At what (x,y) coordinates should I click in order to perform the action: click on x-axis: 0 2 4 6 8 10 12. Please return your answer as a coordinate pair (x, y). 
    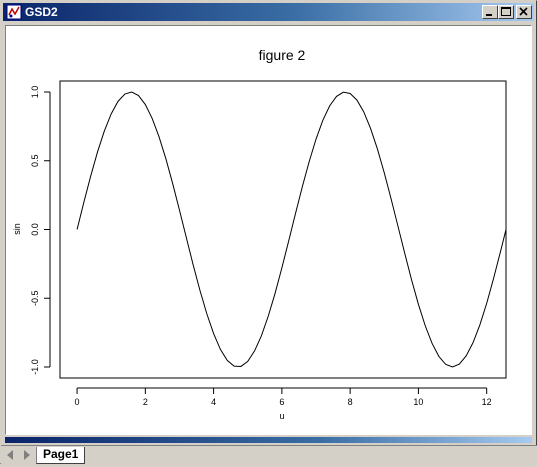
    Looking at the image, I should click on (283, 397).